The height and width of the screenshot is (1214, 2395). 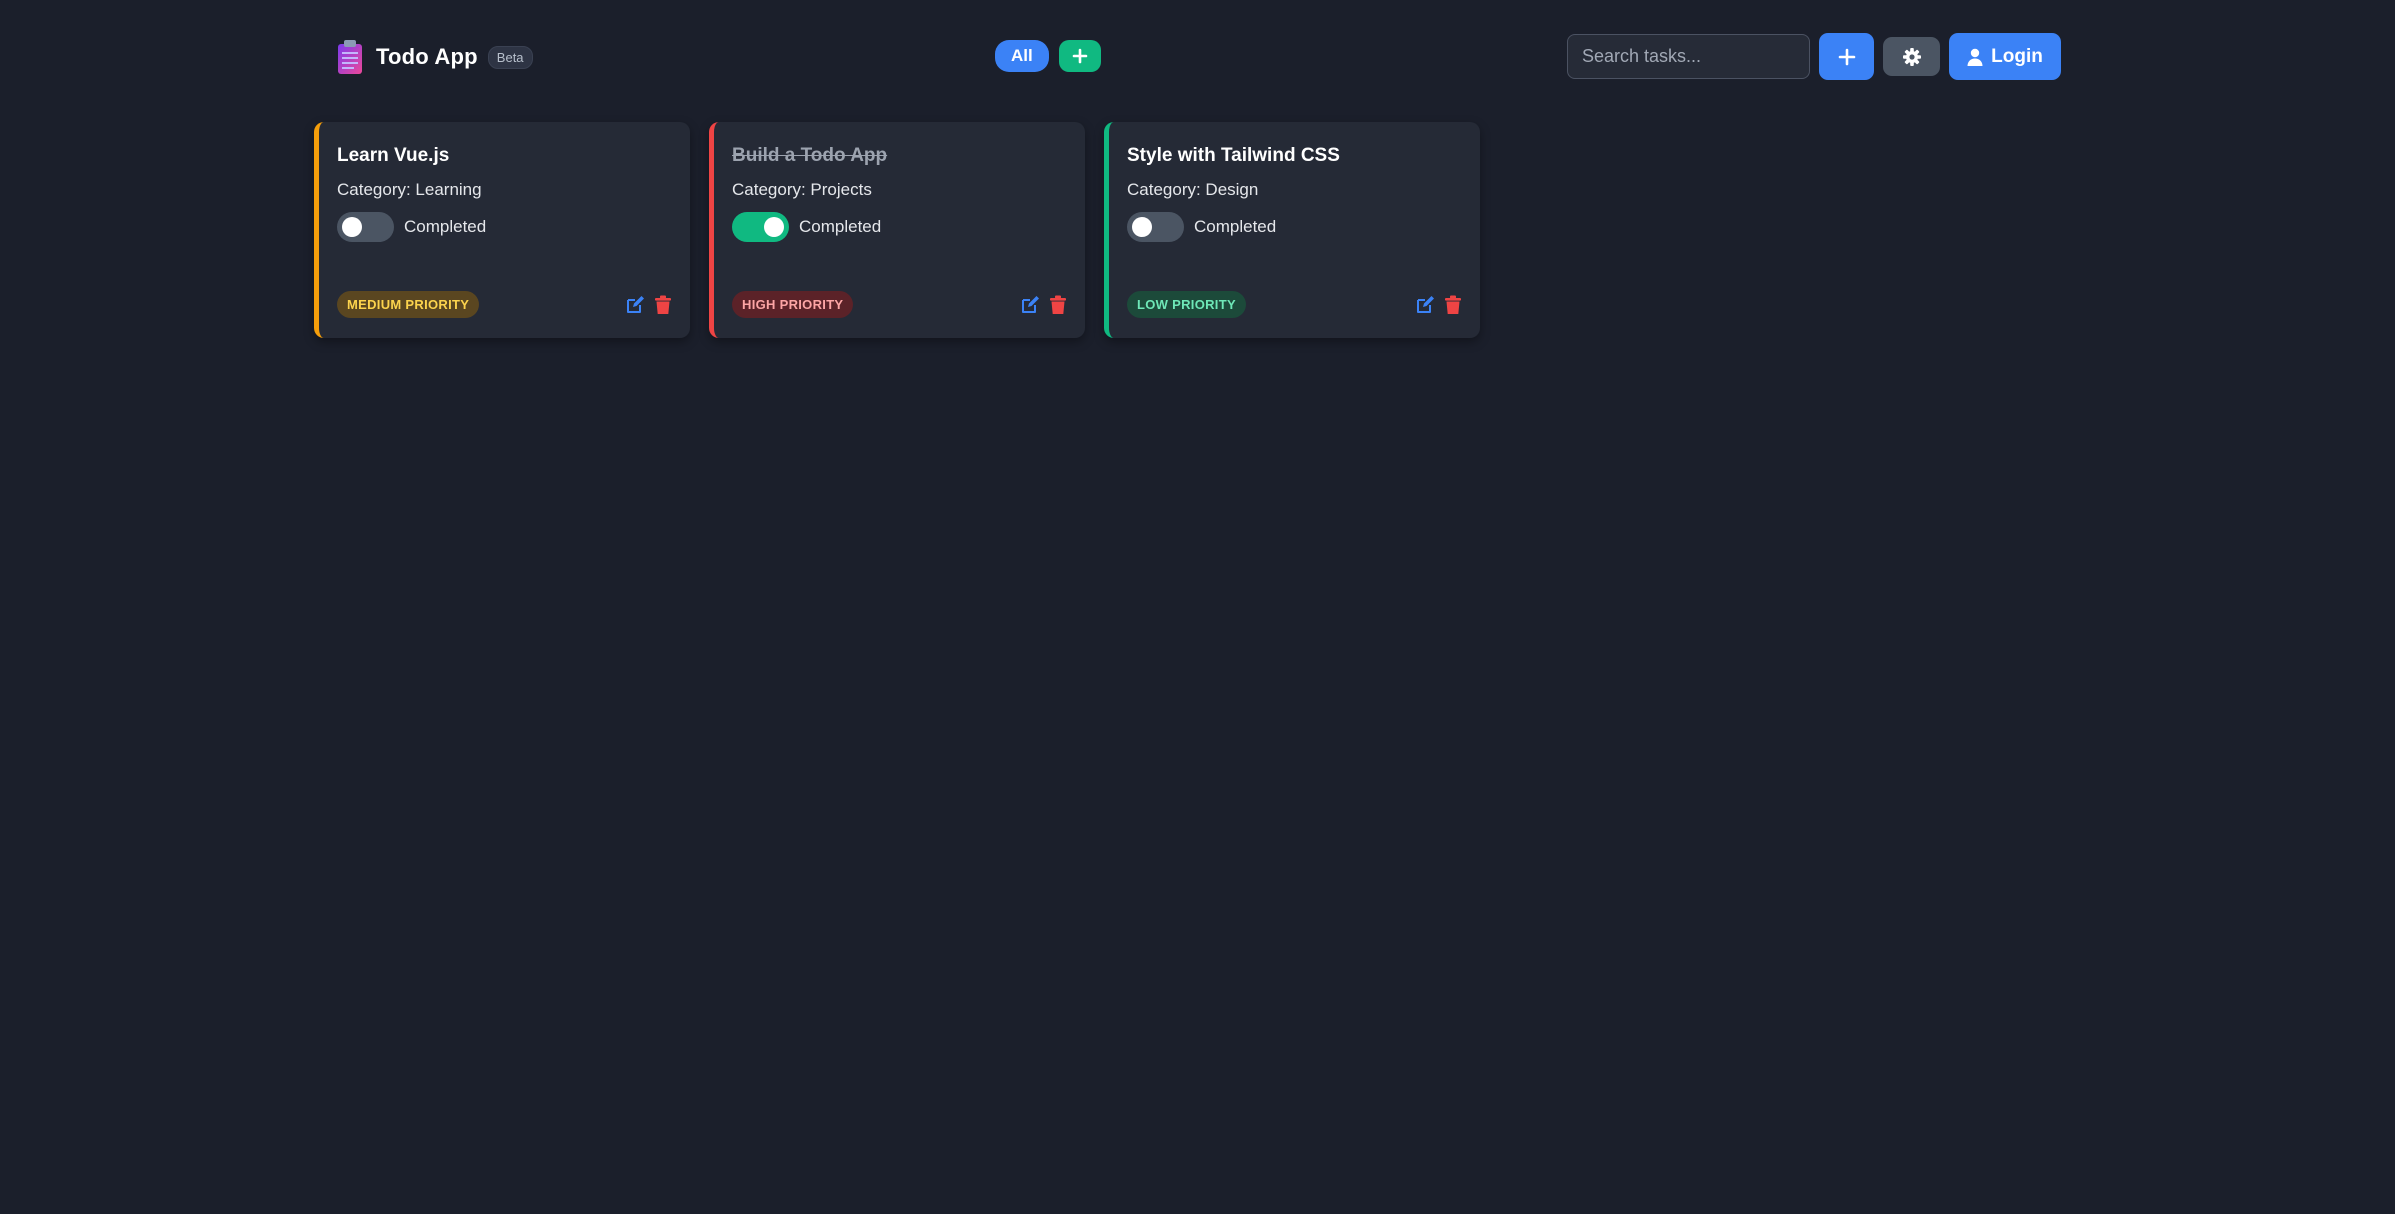 What do you see at coordinates (1186, 304) in the screenshot?
I see `priority-badge: LOW PRIORITY` at bounding box center [1186, 304].